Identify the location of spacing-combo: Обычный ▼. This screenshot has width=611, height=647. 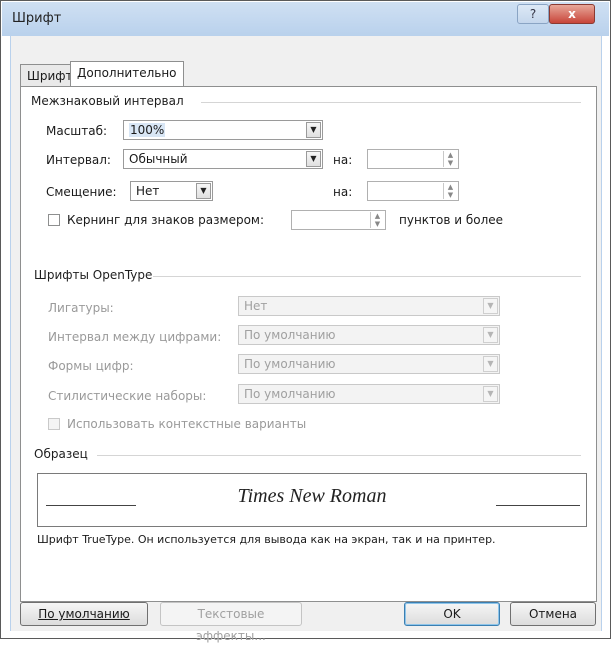
(223, 159).